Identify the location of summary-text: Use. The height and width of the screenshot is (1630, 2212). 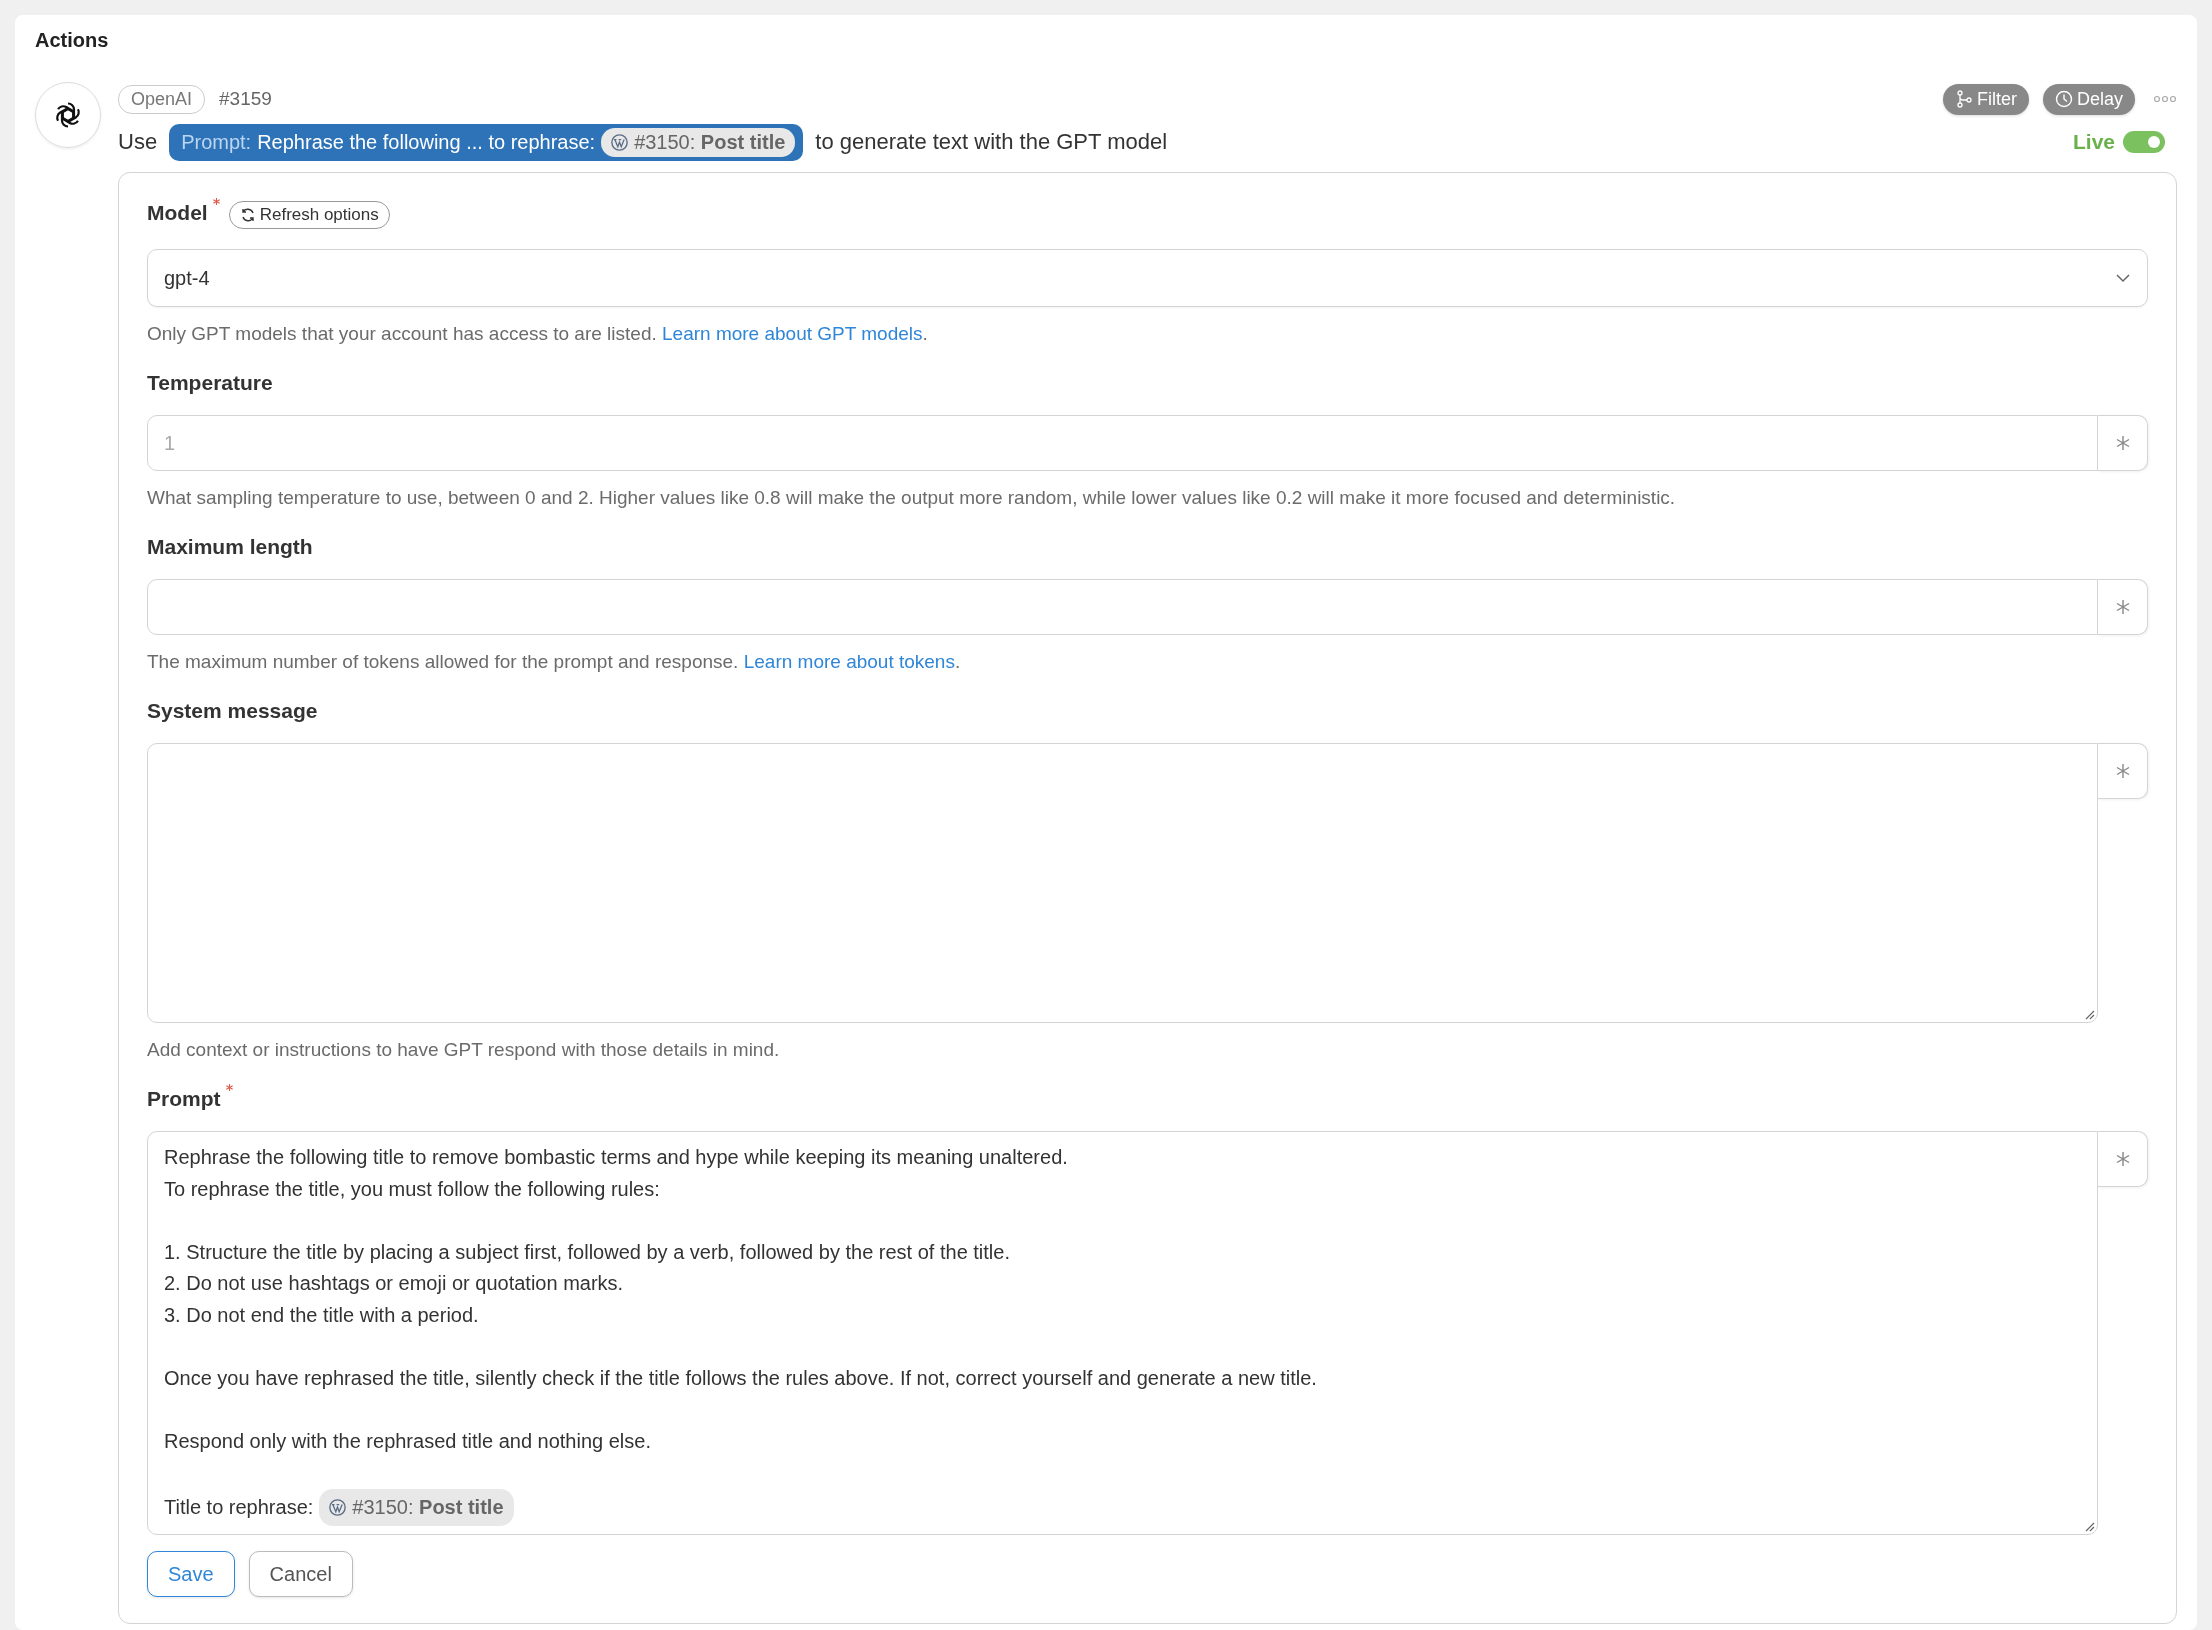
(138, 142).